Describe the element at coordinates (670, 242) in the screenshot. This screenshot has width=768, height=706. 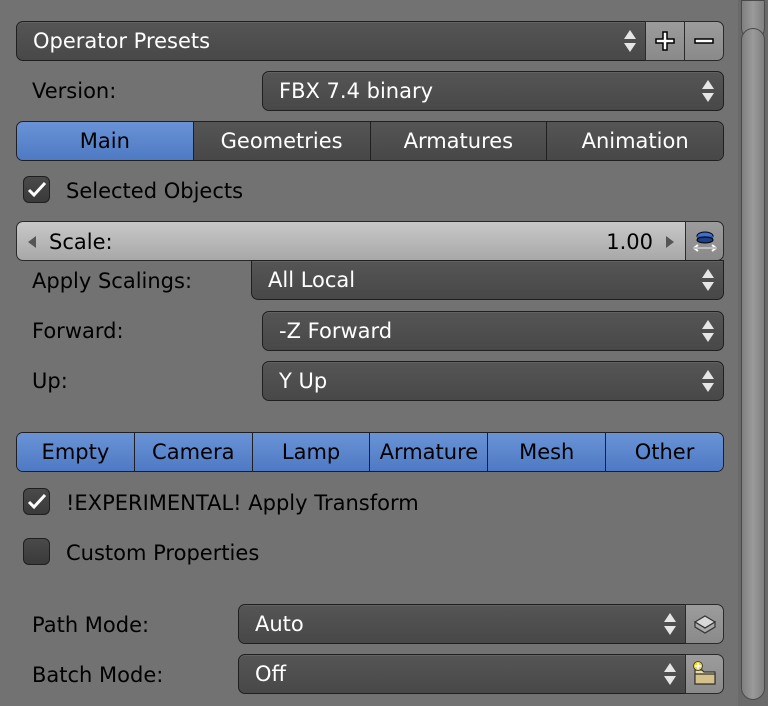
I see `increment-arrow-icon` at that location.